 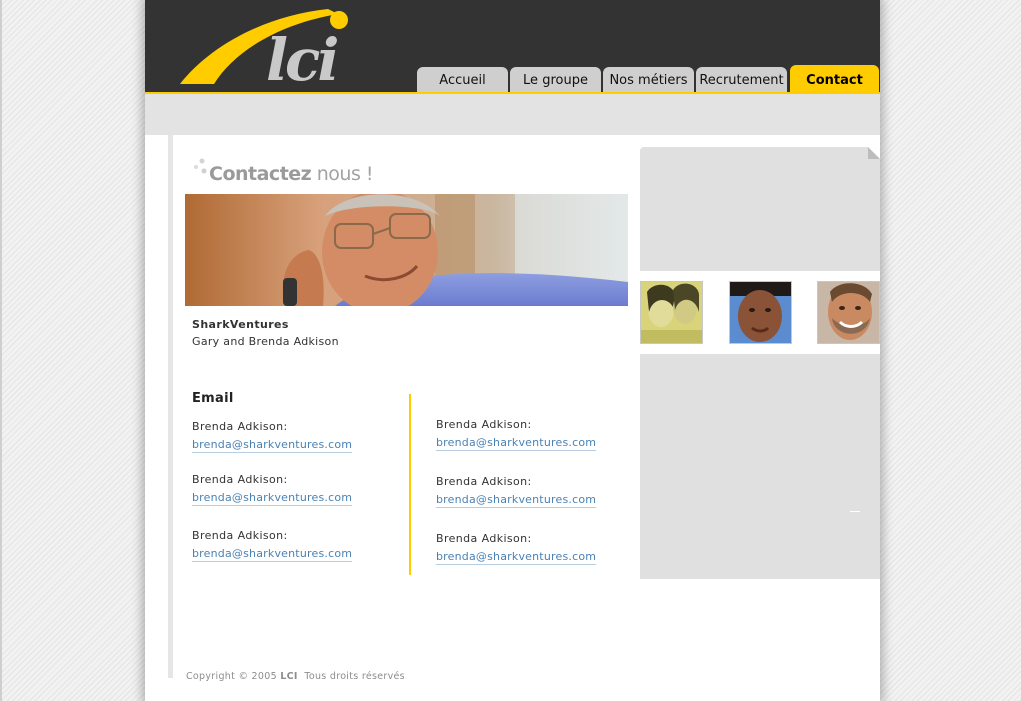 I want to click on page-curl-fold, so click(x=874, y=153).